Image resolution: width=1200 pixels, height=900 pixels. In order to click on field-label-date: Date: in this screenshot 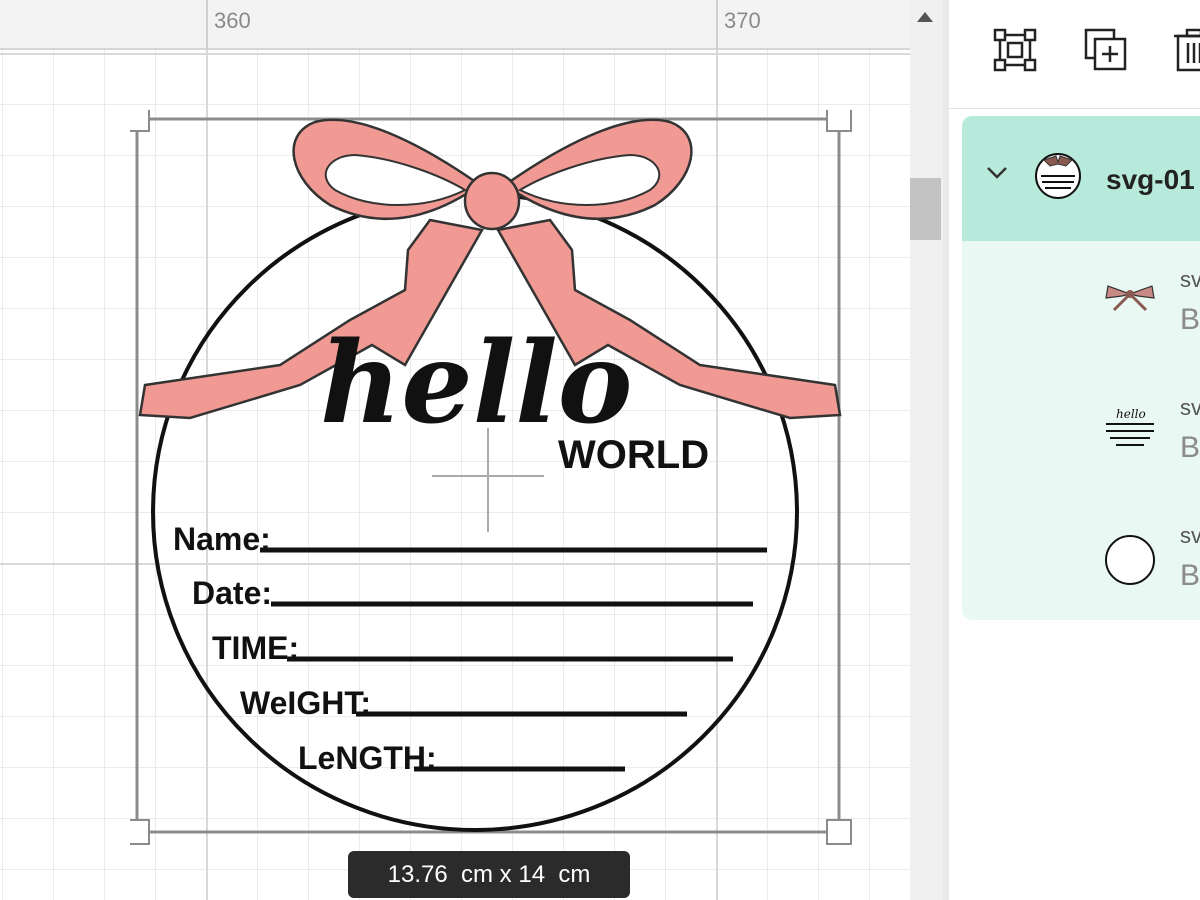, I will do `click(232, 593)`.